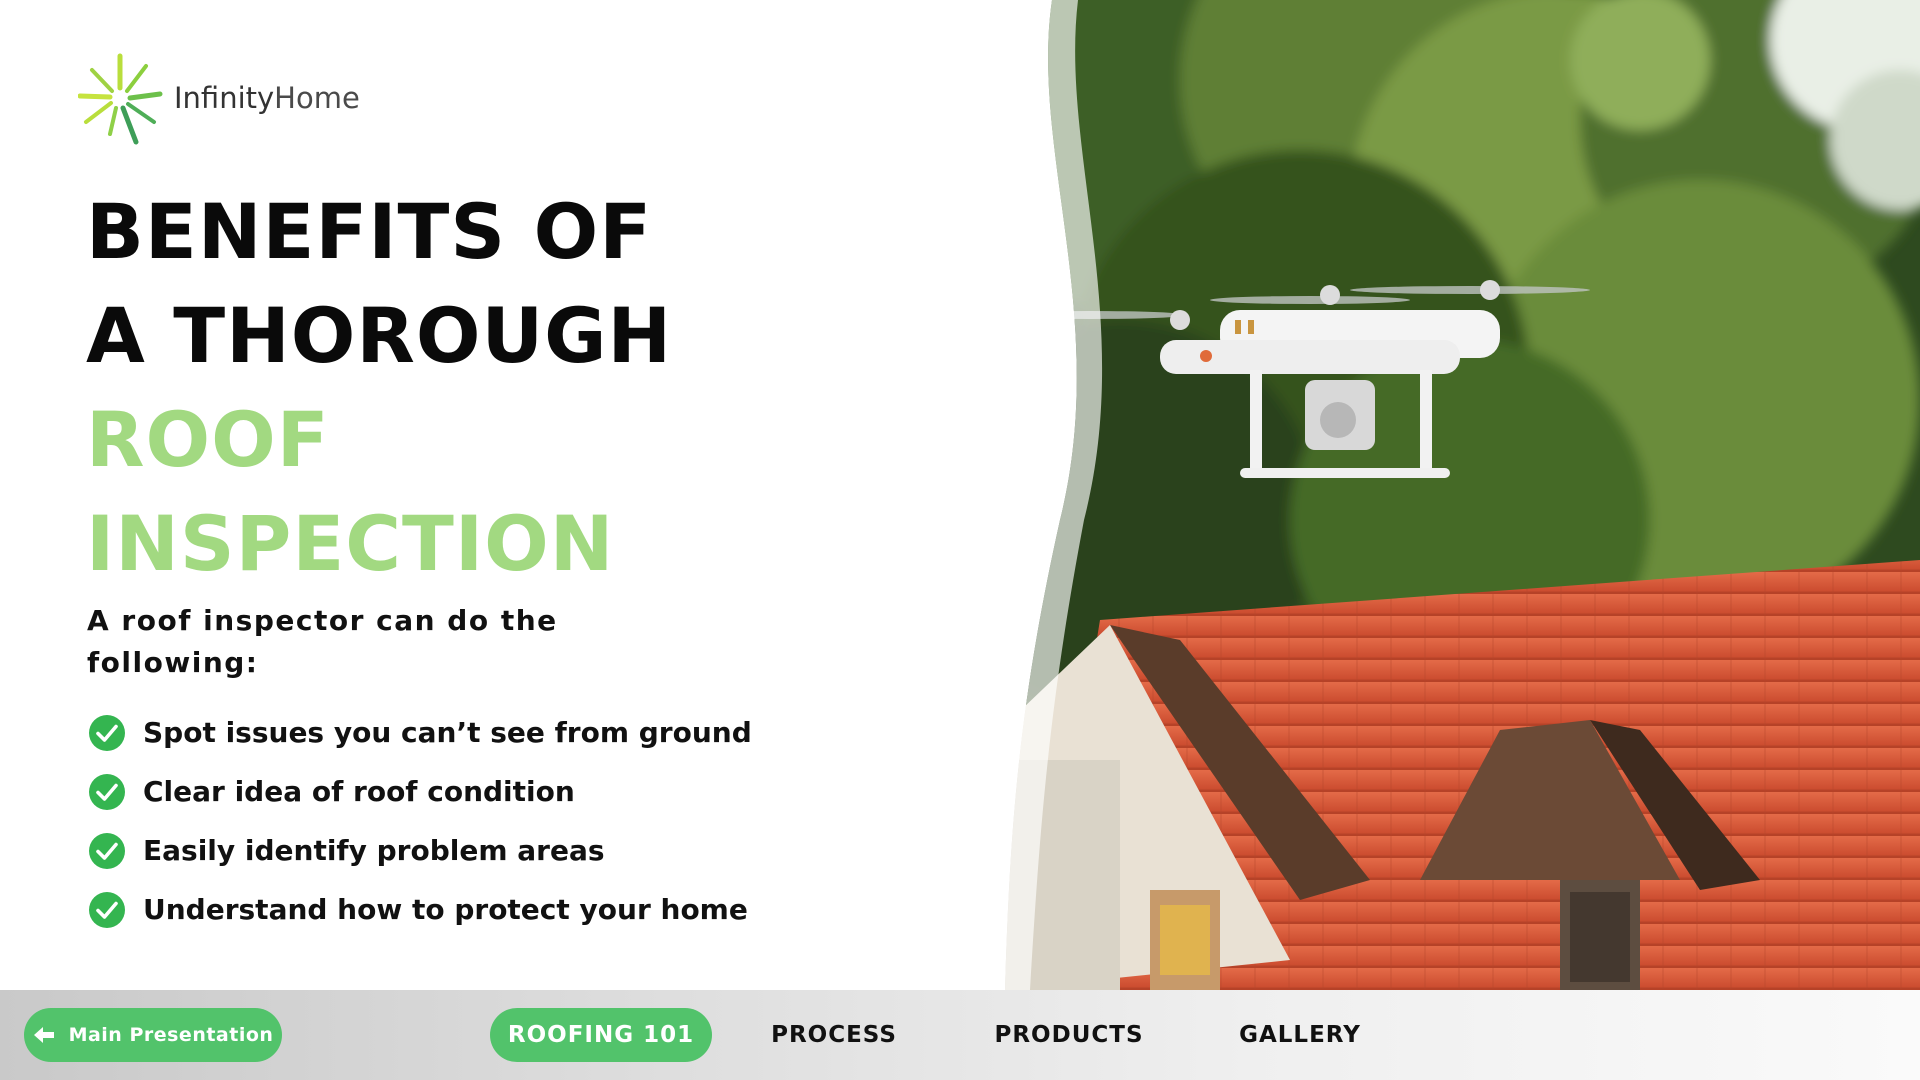 Image resolution: width=1920 pixels, height=1080 pixels. Describe the element at coordinates (43, 1035) in the screenshot. I see `arrow-left-icon` at that location.